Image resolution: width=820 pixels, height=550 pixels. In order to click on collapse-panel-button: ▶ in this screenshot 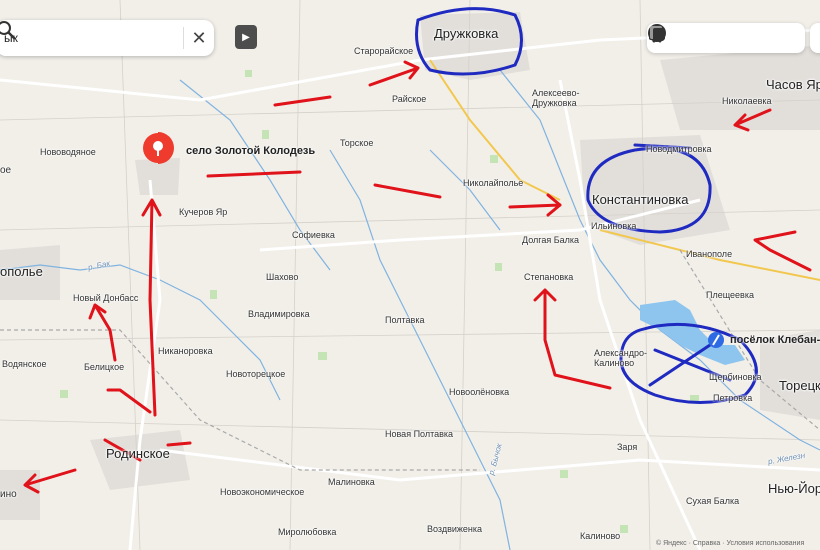, I will do `click(246, 37)`.